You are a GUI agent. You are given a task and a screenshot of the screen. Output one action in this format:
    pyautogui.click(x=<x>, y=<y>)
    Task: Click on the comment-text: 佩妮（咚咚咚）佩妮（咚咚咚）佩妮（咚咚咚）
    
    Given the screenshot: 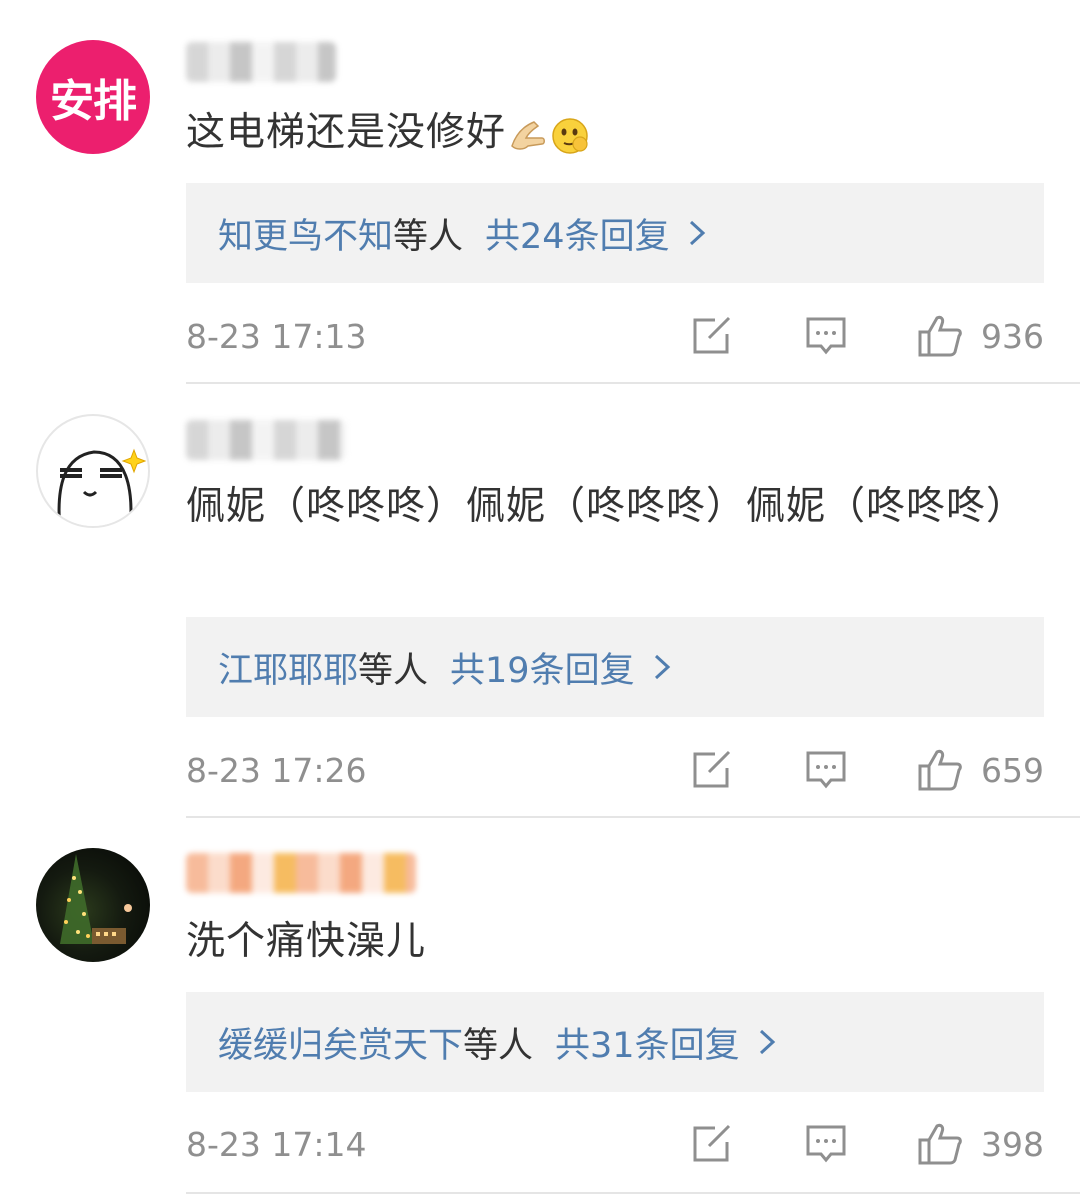 What is the action you would take?
    pyautogui.click(x=616, y=507)
    